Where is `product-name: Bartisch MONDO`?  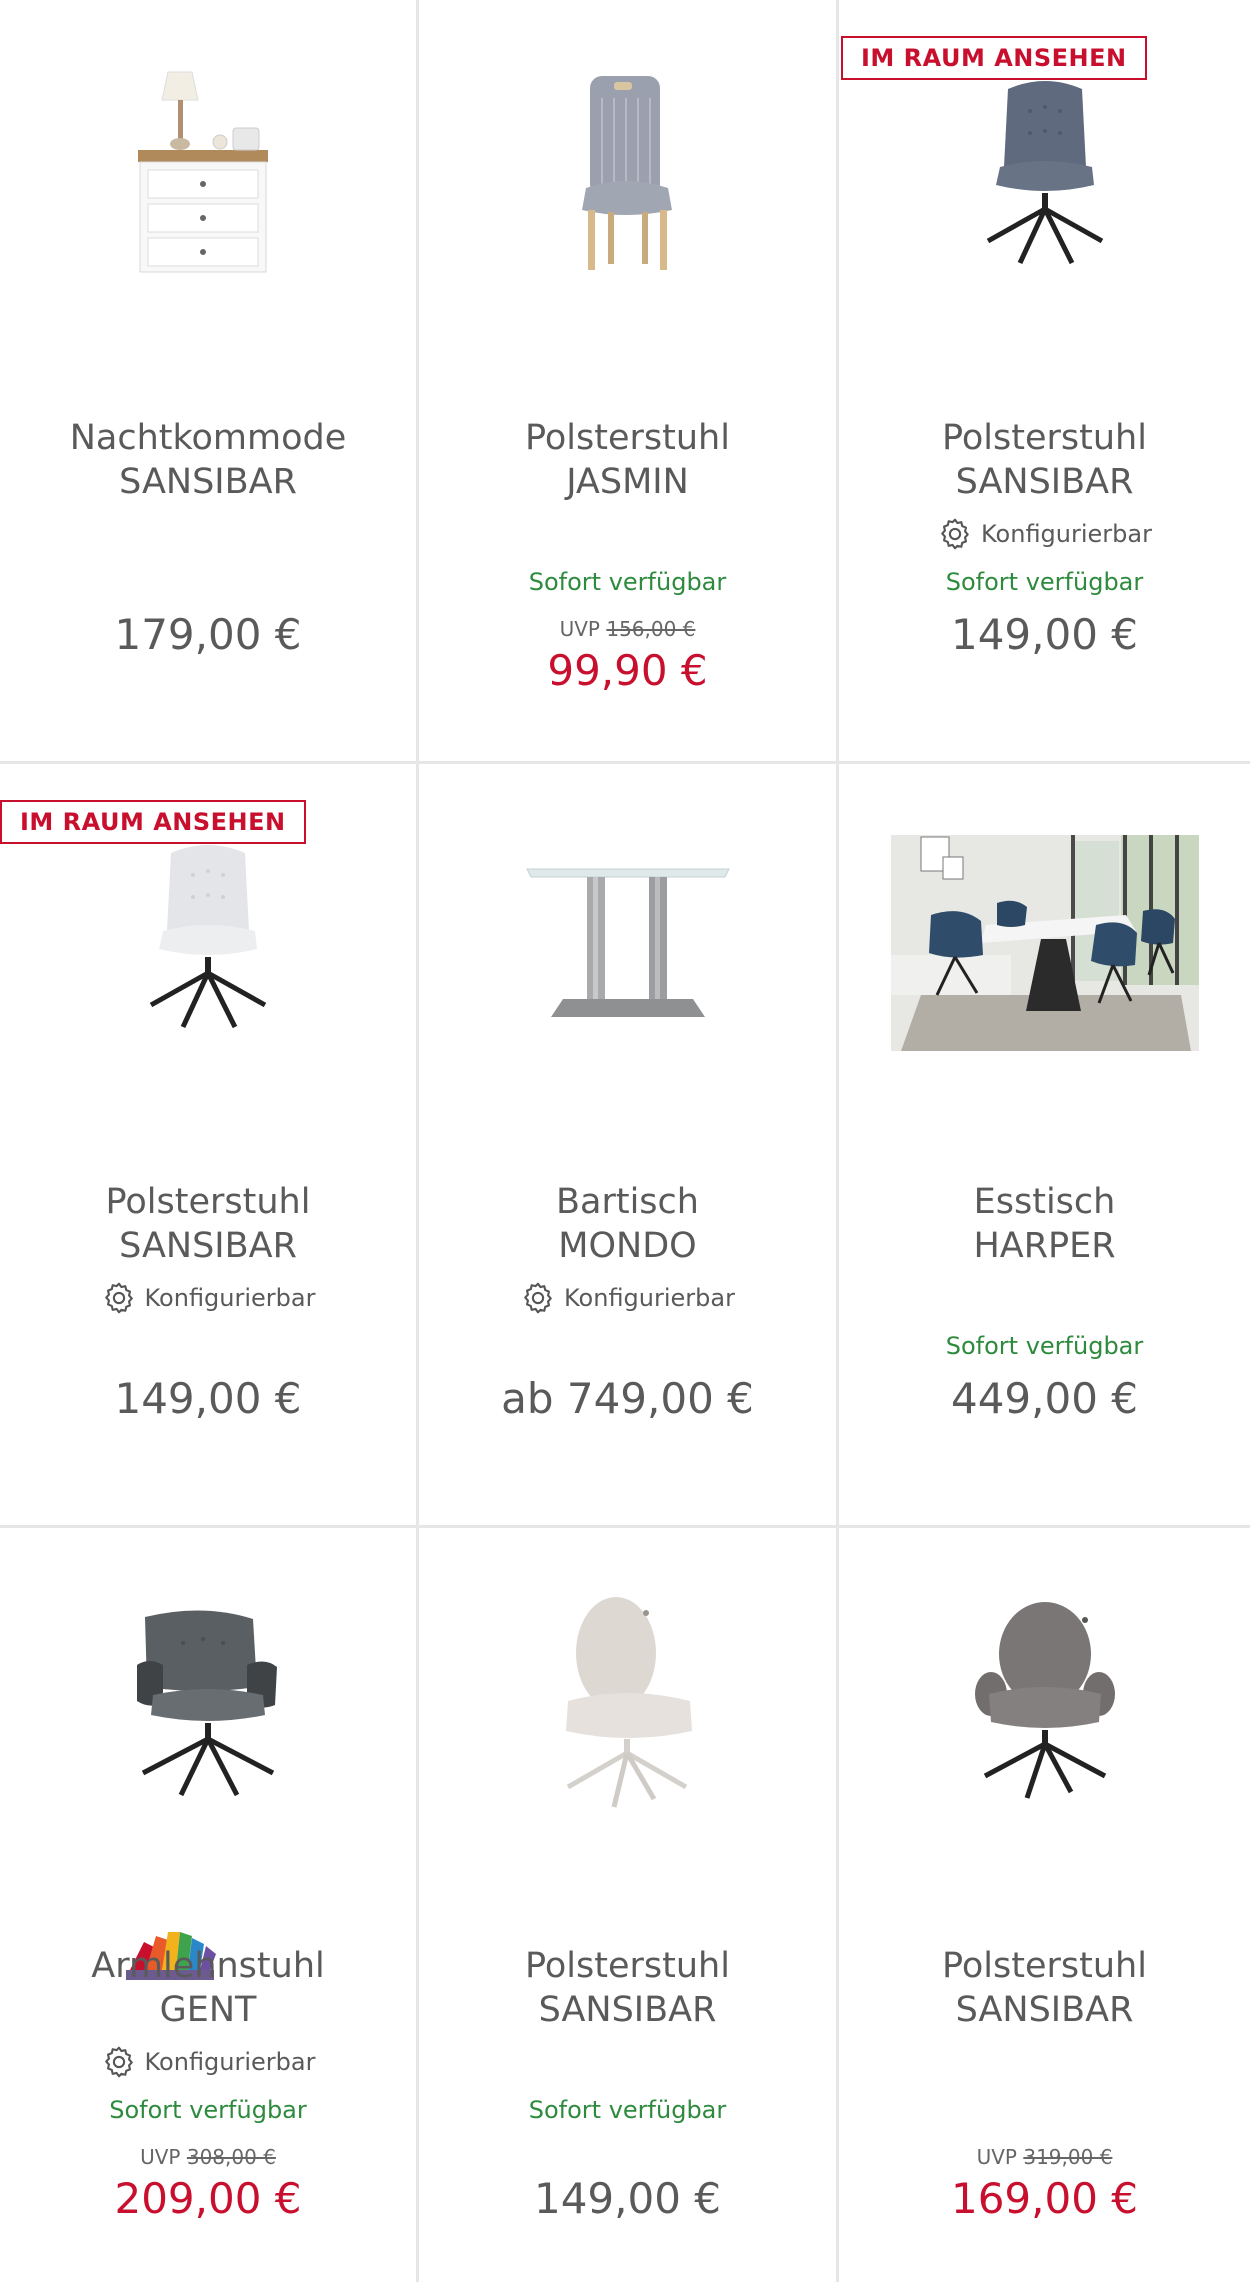
product-name: Bartisch MONDO is located at coordinates (627, 1224).